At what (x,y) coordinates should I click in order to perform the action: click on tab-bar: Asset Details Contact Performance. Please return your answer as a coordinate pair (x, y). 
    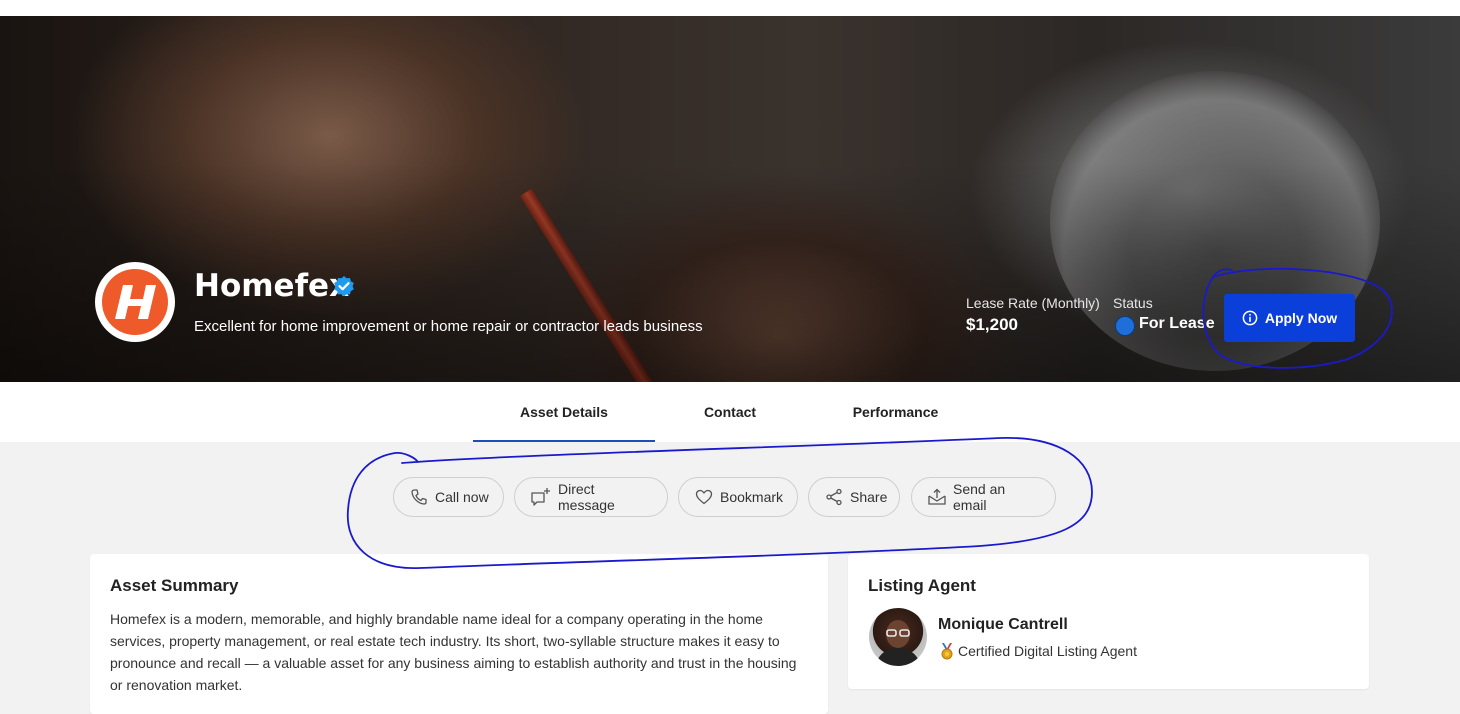
    Looking at the image, I should click on (730, 412).